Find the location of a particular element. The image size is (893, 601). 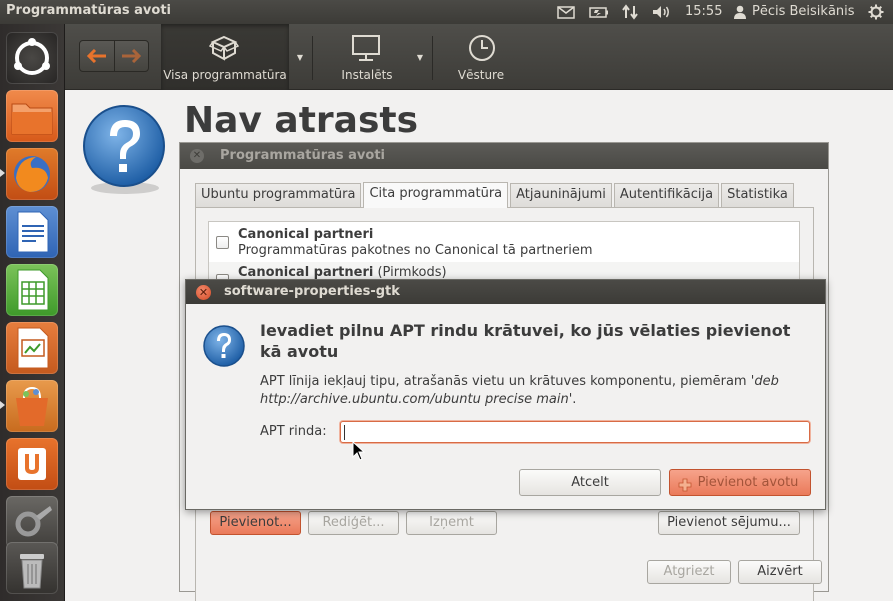

launcher is located at coordinates (32, 312).